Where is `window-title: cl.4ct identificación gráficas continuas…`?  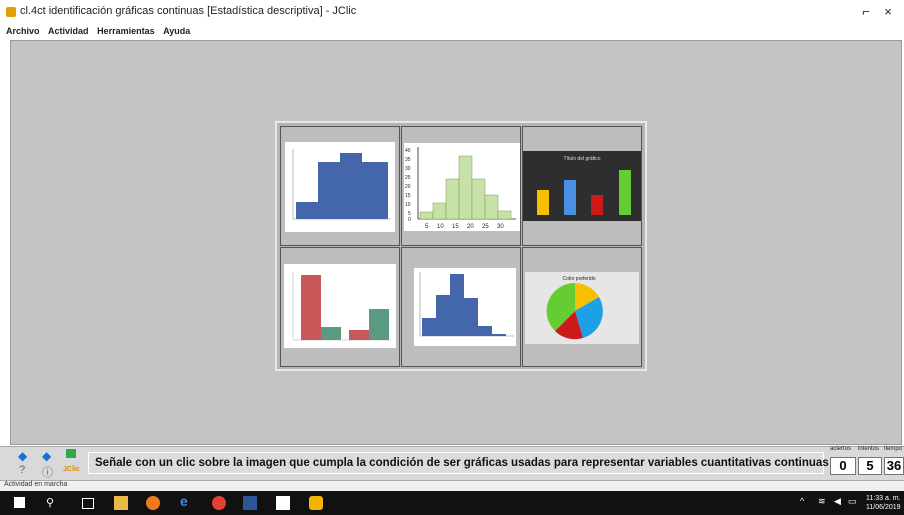
window-title: cl.4ct identificación gráficas continuas… is located at coordinates (188, 11).